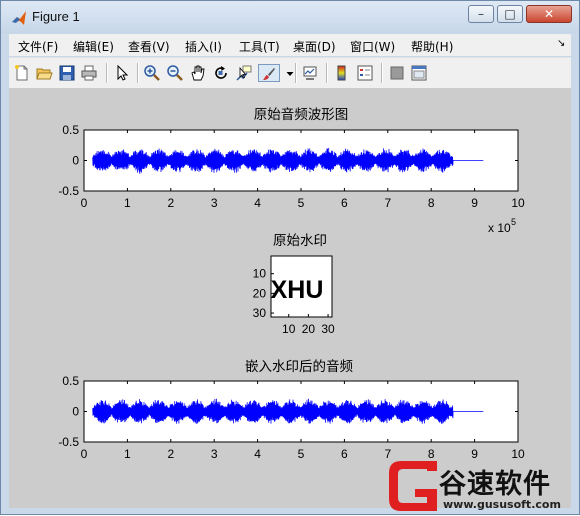 This screenshot has height=516, width=580. What do you see at coordinates (309, 329) in the screenshot?
I see `x-tick-label: 20` at bounding box center [309, 329].